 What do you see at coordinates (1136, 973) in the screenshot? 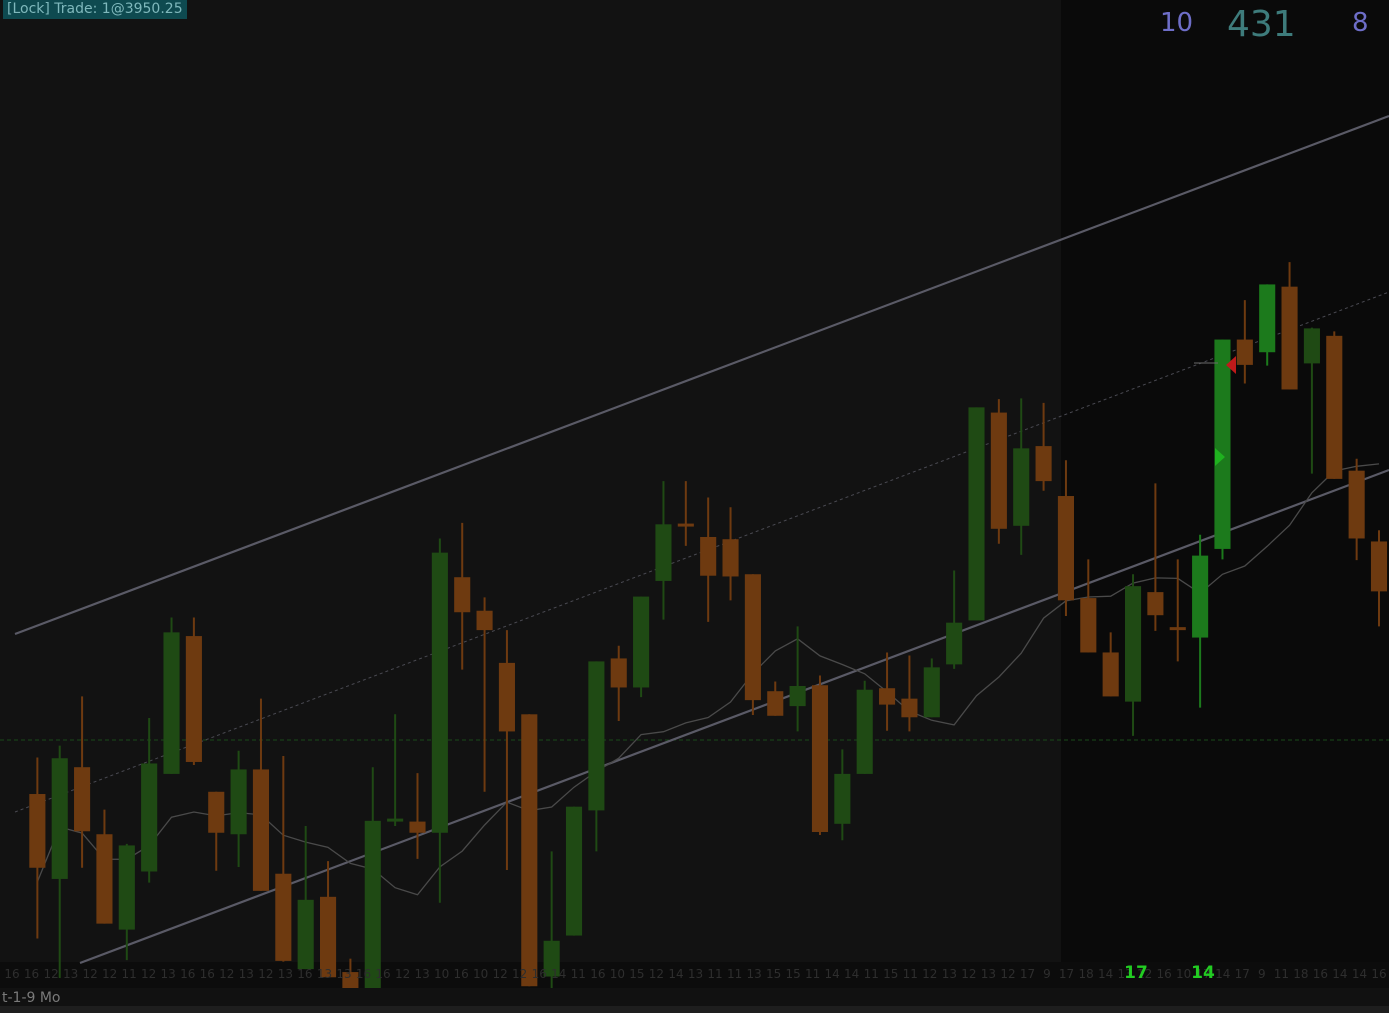
I see `volume-highlight-label: 17` at bounding box center [1136, 973].